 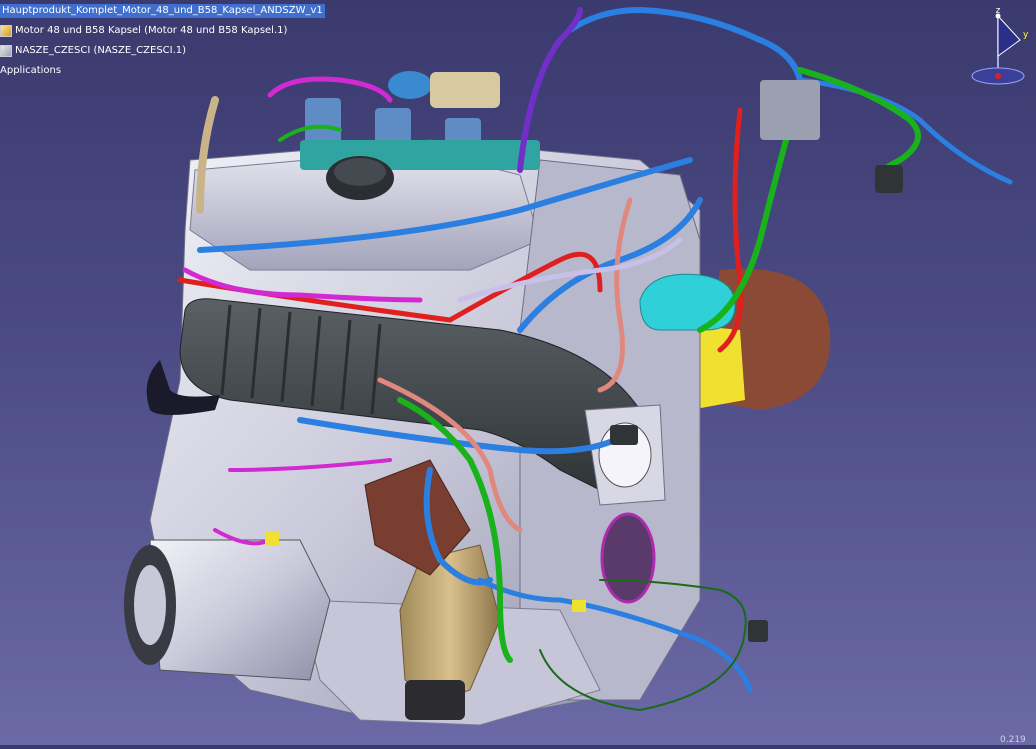 I want to click on tree-node-label: Applications, so click(x=30, y=71).